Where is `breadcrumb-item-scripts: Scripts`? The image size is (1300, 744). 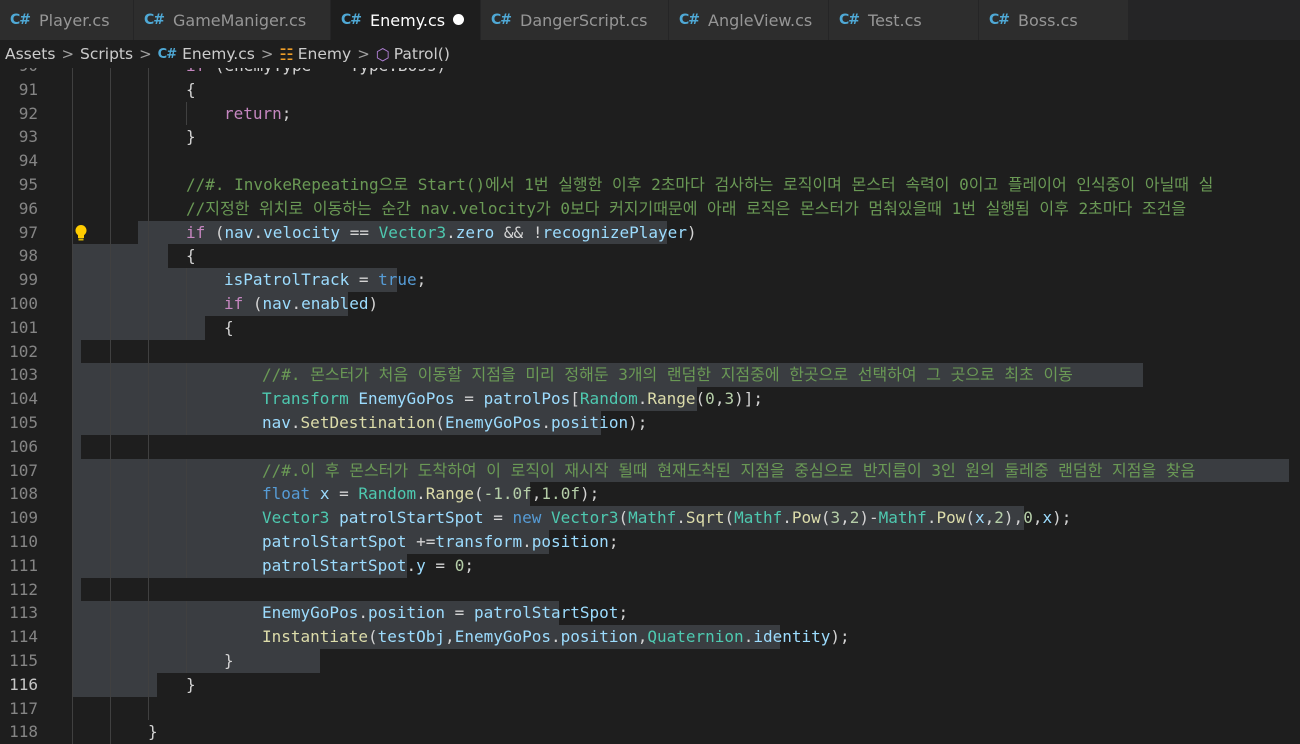 breadcrumb-item-scripts: Scripts is located at coordinates (106, 54).